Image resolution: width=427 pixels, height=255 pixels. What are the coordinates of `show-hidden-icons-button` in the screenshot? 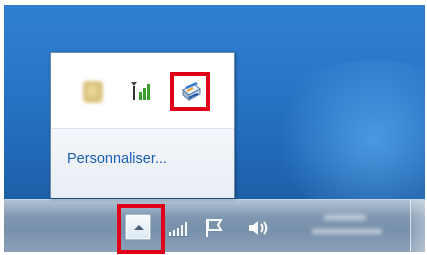 It's located at (138, 227).